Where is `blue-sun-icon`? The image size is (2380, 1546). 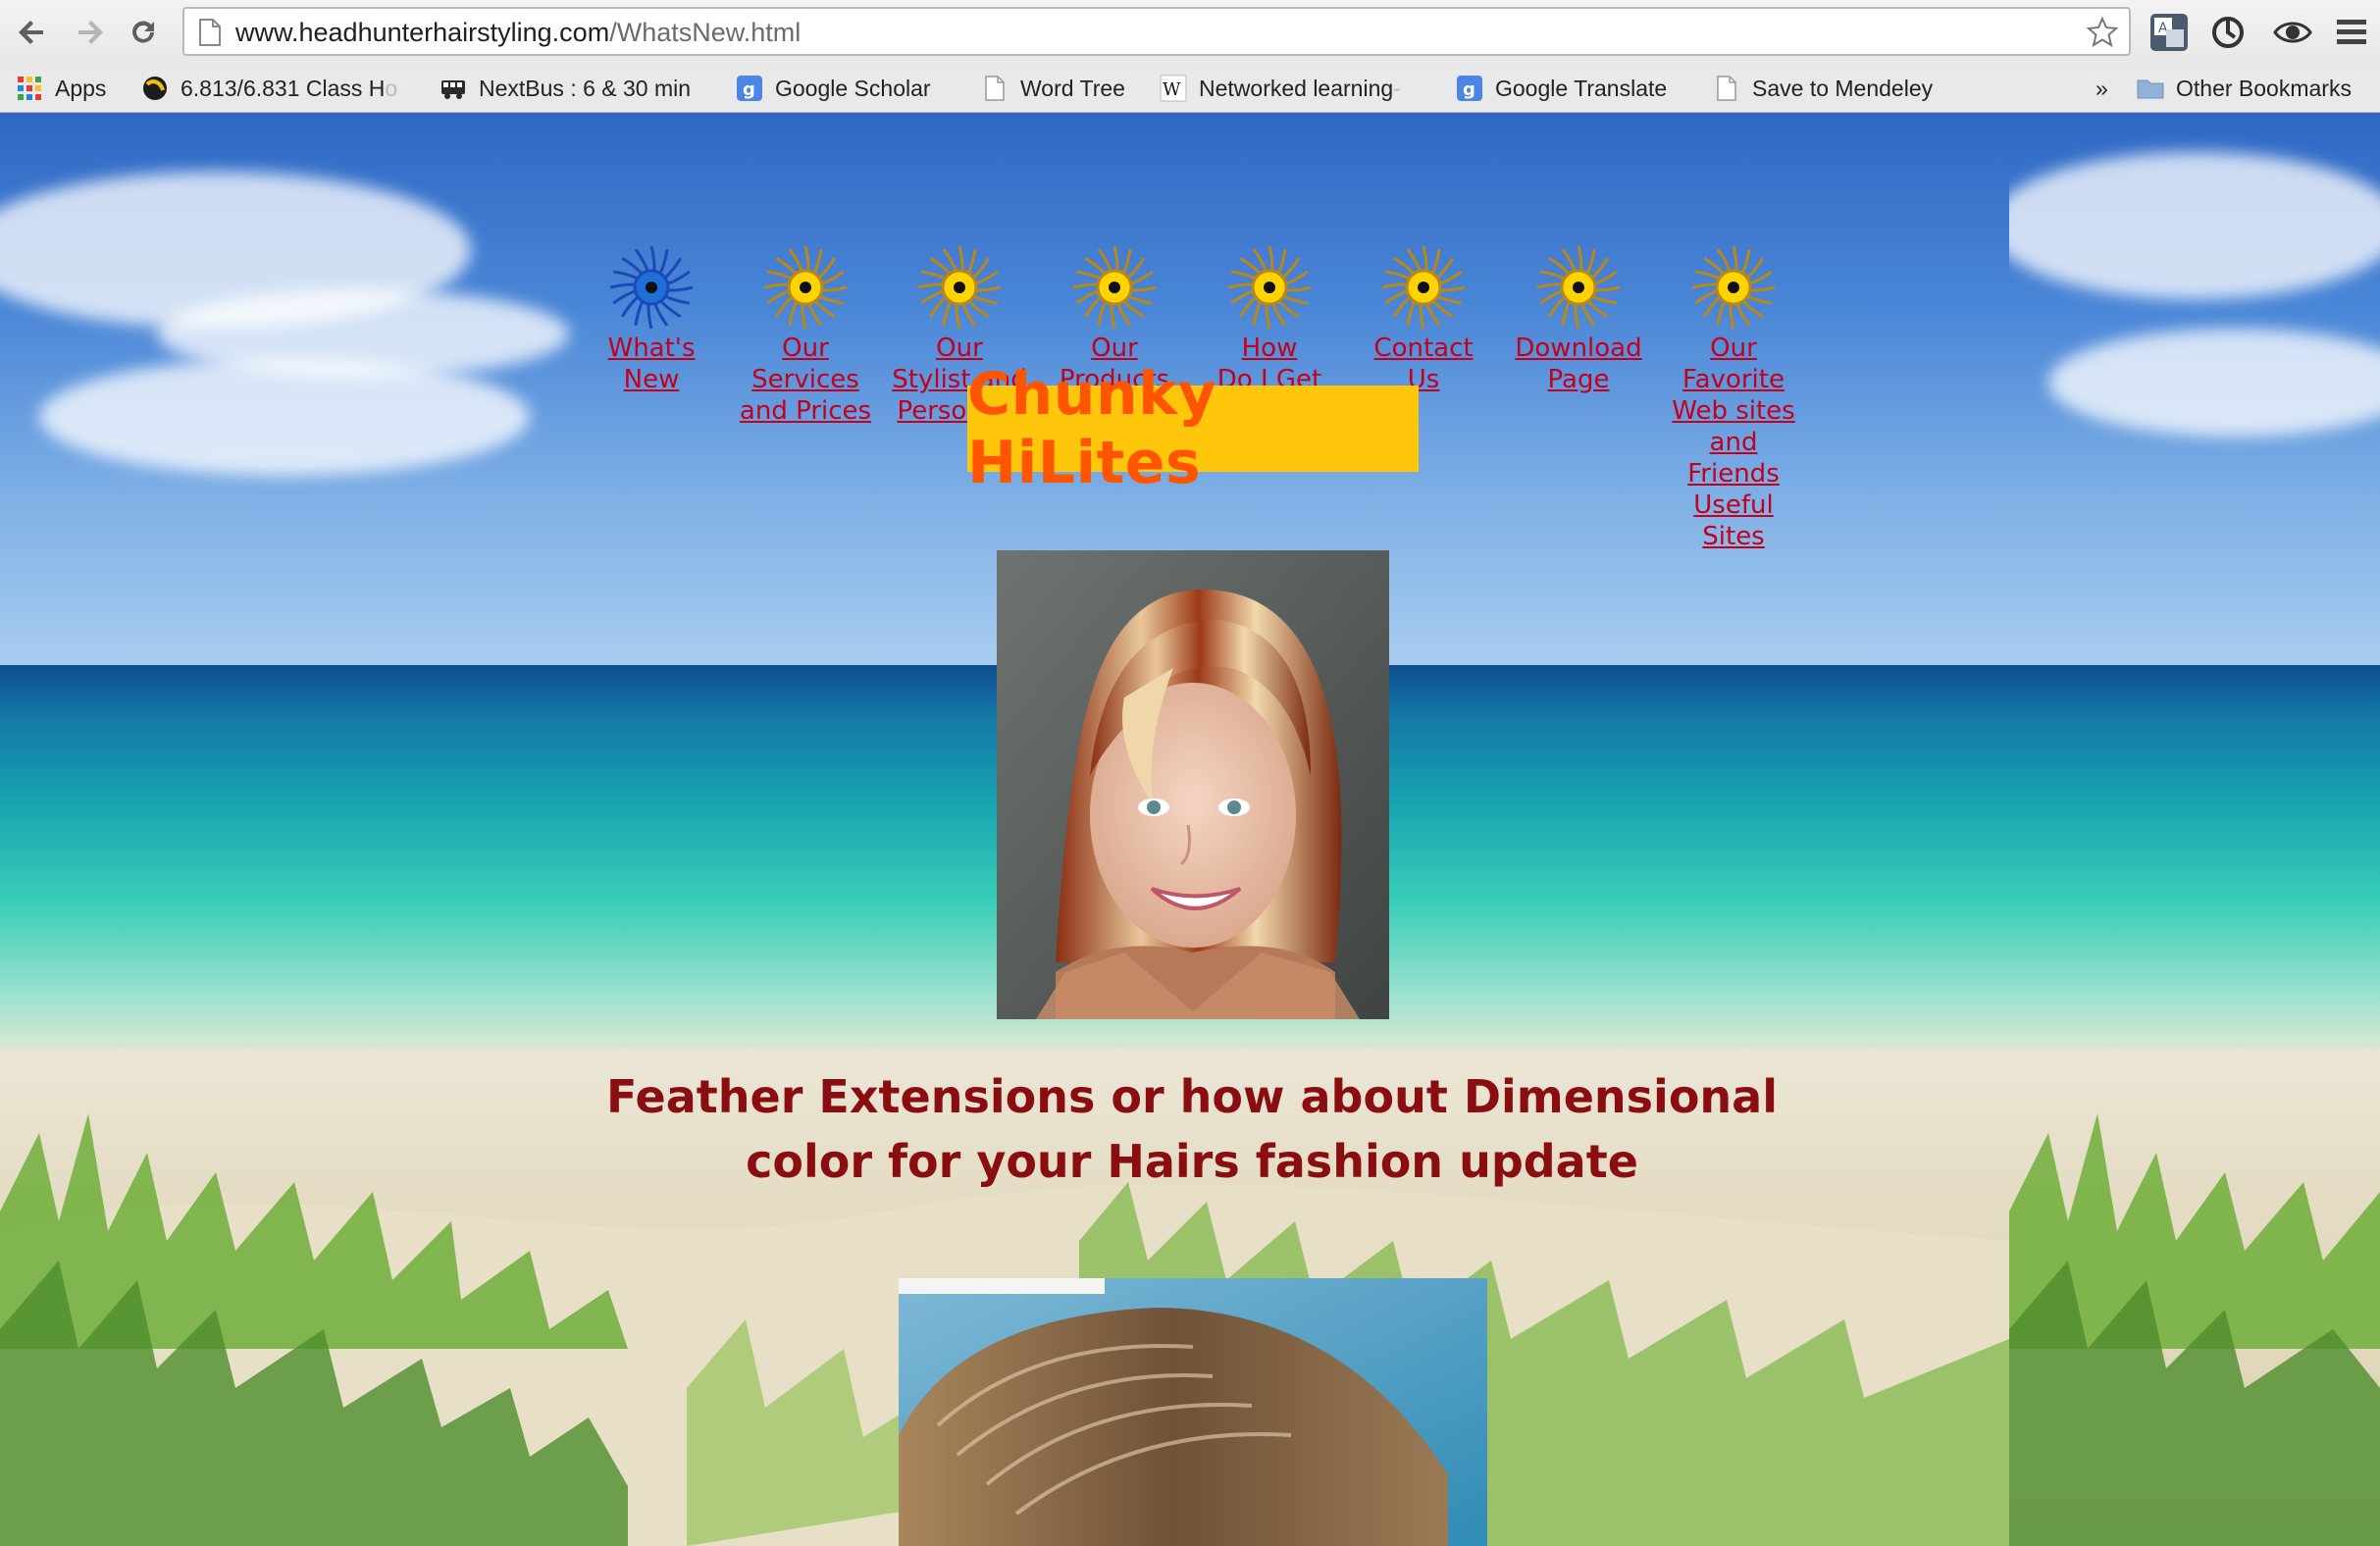 blue-sun-icon is located at coordinates (651, 287).